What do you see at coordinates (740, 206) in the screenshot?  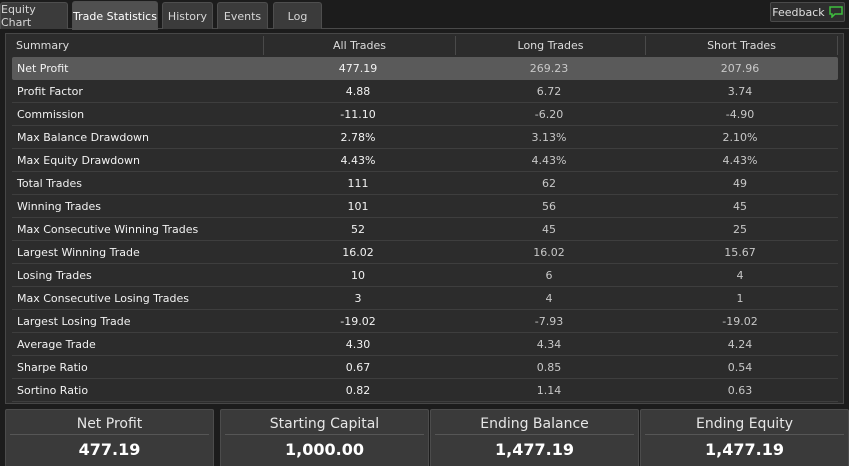 I see `cell-short-trades: 45` at bounding box center [740, 206].